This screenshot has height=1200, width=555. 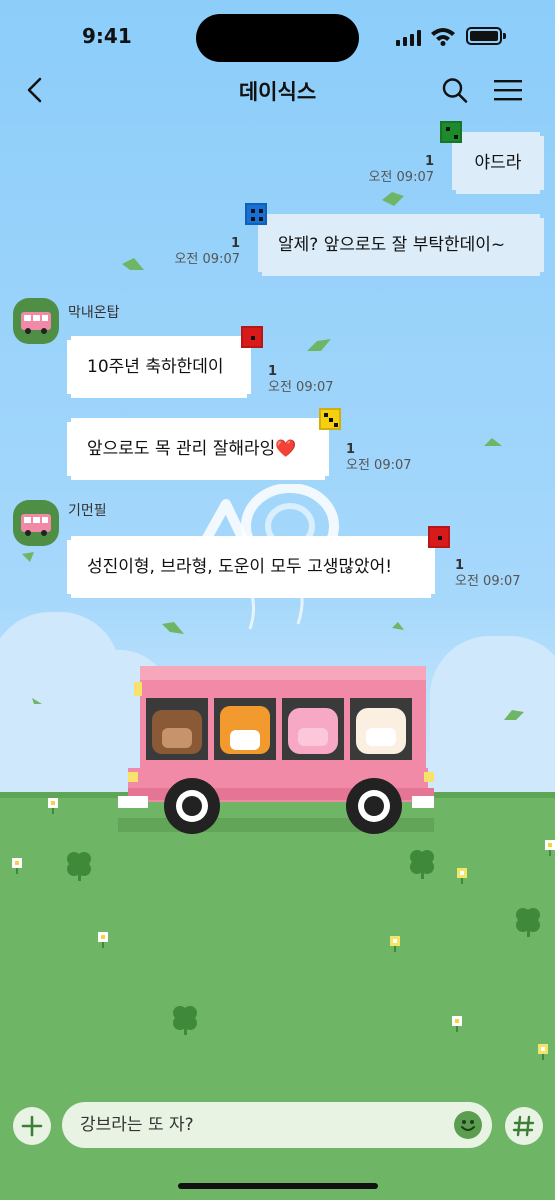 What do you see at coordinates (87, 511) in the screenshot?
I see `sender-name: 기먼필` at bounding box center [87, 511].